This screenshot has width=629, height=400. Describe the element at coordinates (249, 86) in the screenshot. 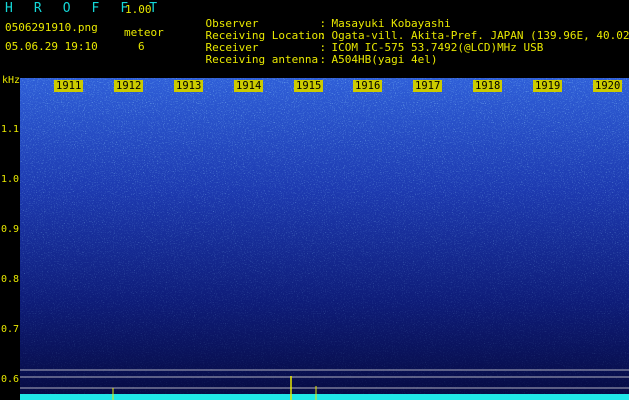

I see `time-label: 1914` at that location.